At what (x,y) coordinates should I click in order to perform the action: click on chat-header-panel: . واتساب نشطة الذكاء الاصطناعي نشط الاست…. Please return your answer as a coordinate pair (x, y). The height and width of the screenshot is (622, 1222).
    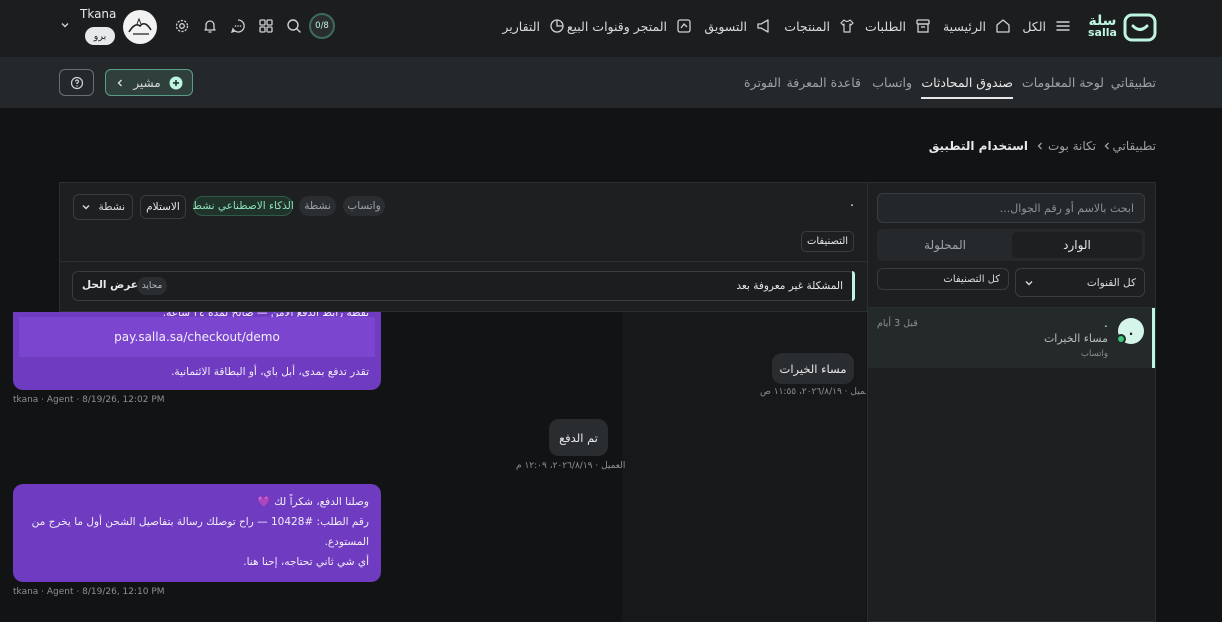
    Looking at the image, I should click on (463, 247).